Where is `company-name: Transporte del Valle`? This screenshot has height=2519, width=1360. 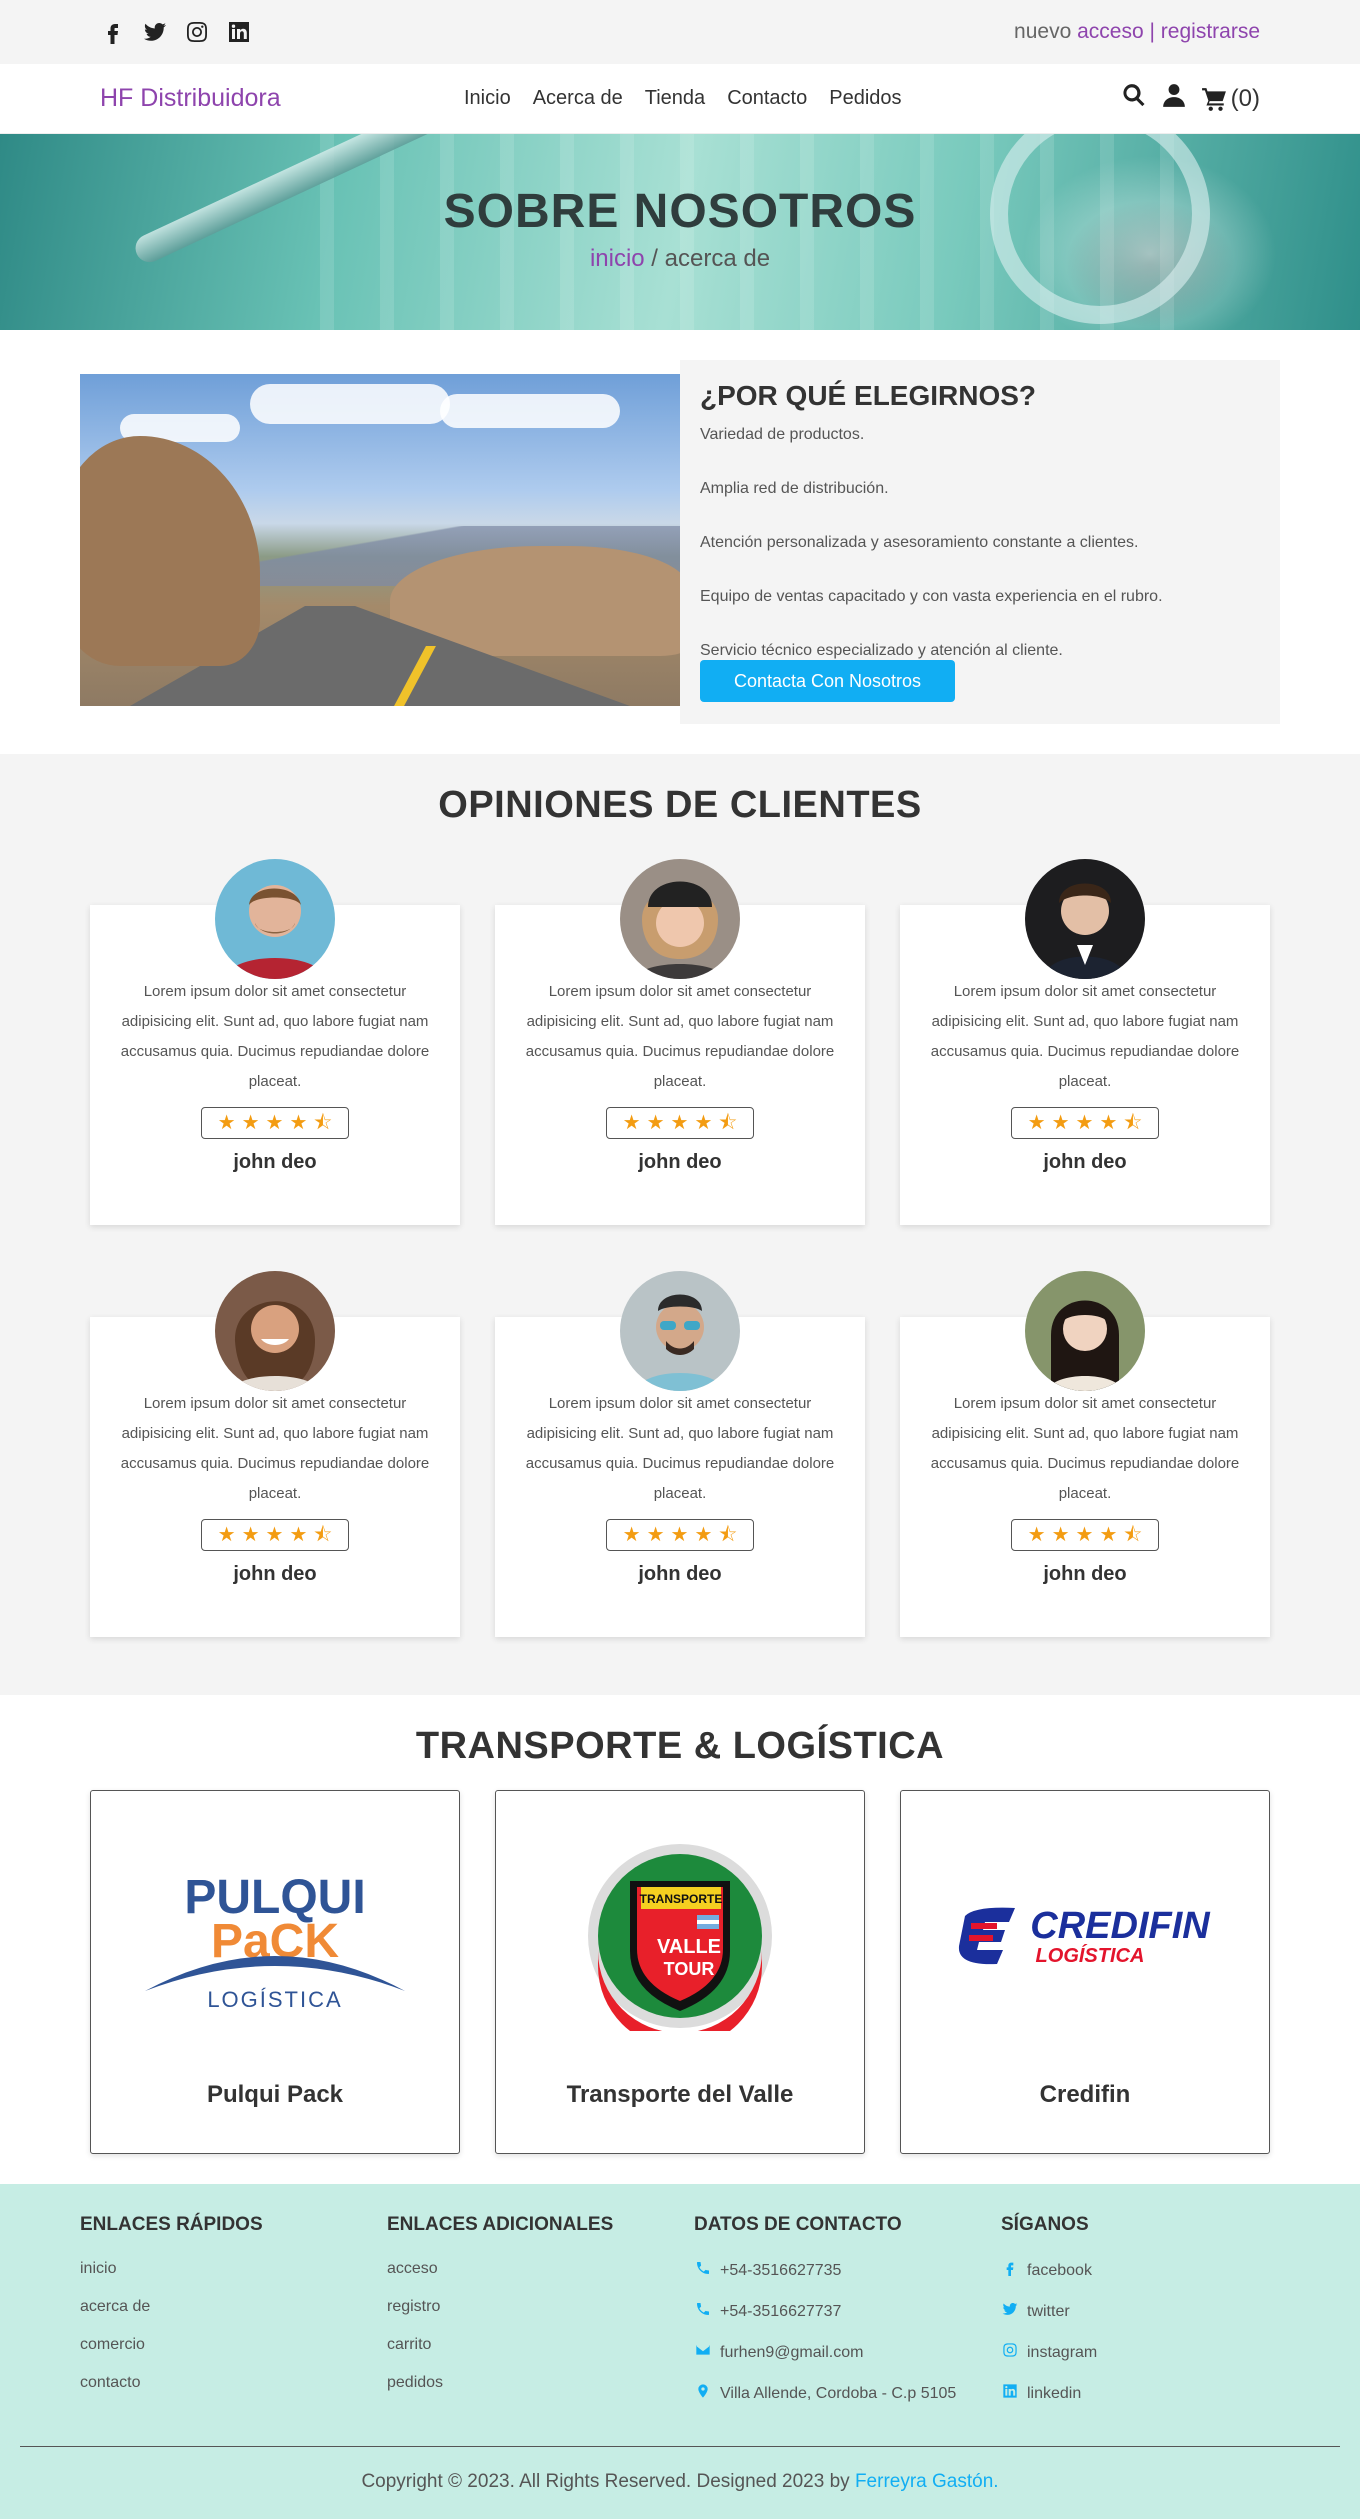
company-name: Transporte del Valle is located at coordinates (680, 2094).